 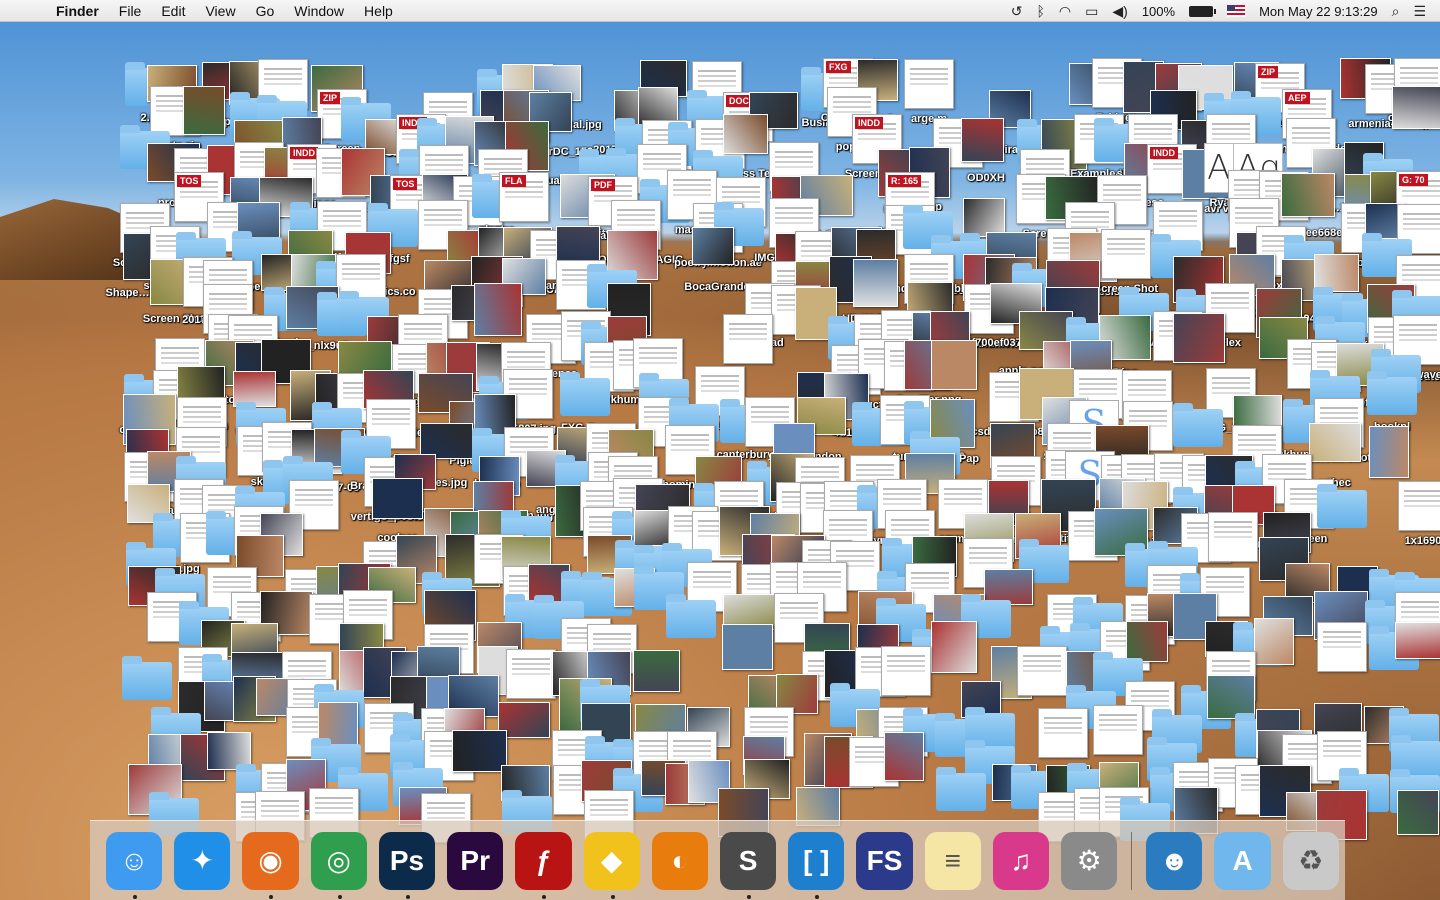 What do you see at coordinates (202, 860) in the screenshot?
I see `dock-app-safari-icon: ✦` at bounding box center [202, 860].